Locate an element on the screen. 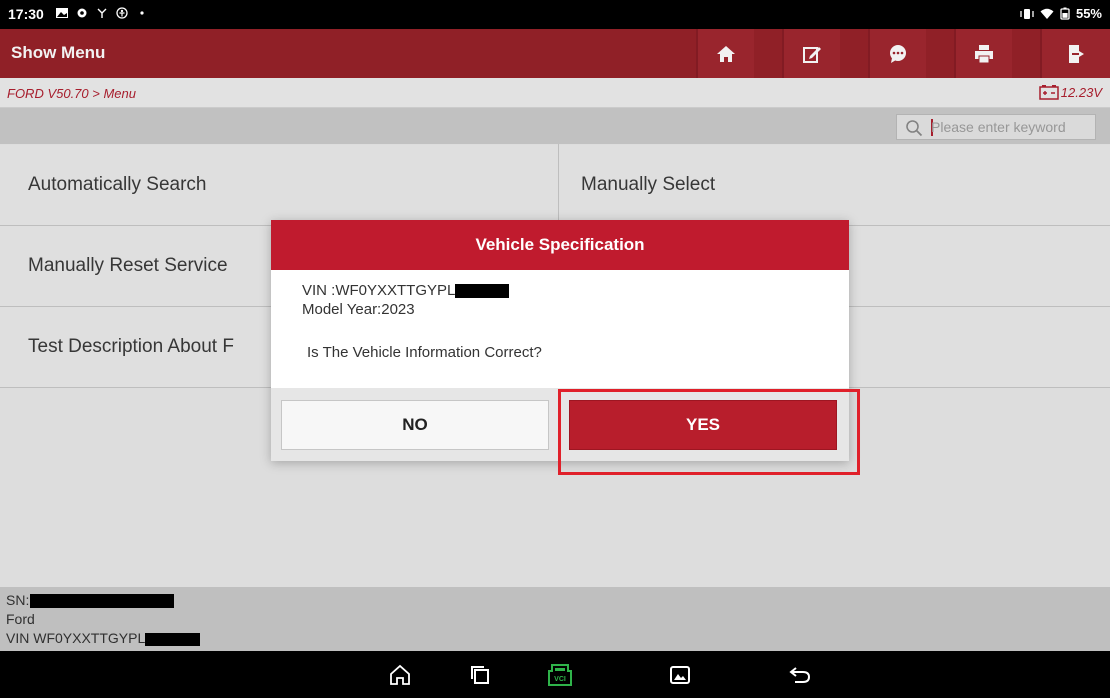 The width and height of the screenshot is (1110, 698). dialog-vin-line: VIN :WF0YXXTTGYPL is located at coordinates (406, 290).